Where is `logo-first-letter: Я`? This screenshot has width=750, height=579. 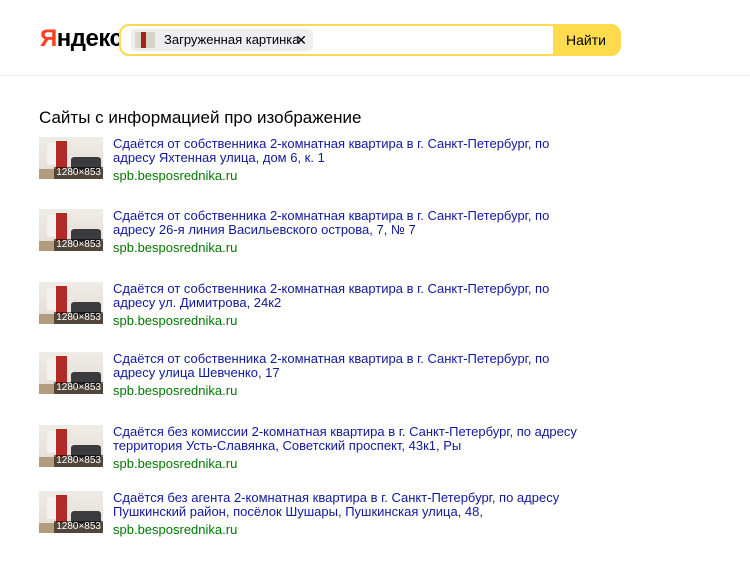 logo-first-letter: Я is located at coordinates (48, 38).